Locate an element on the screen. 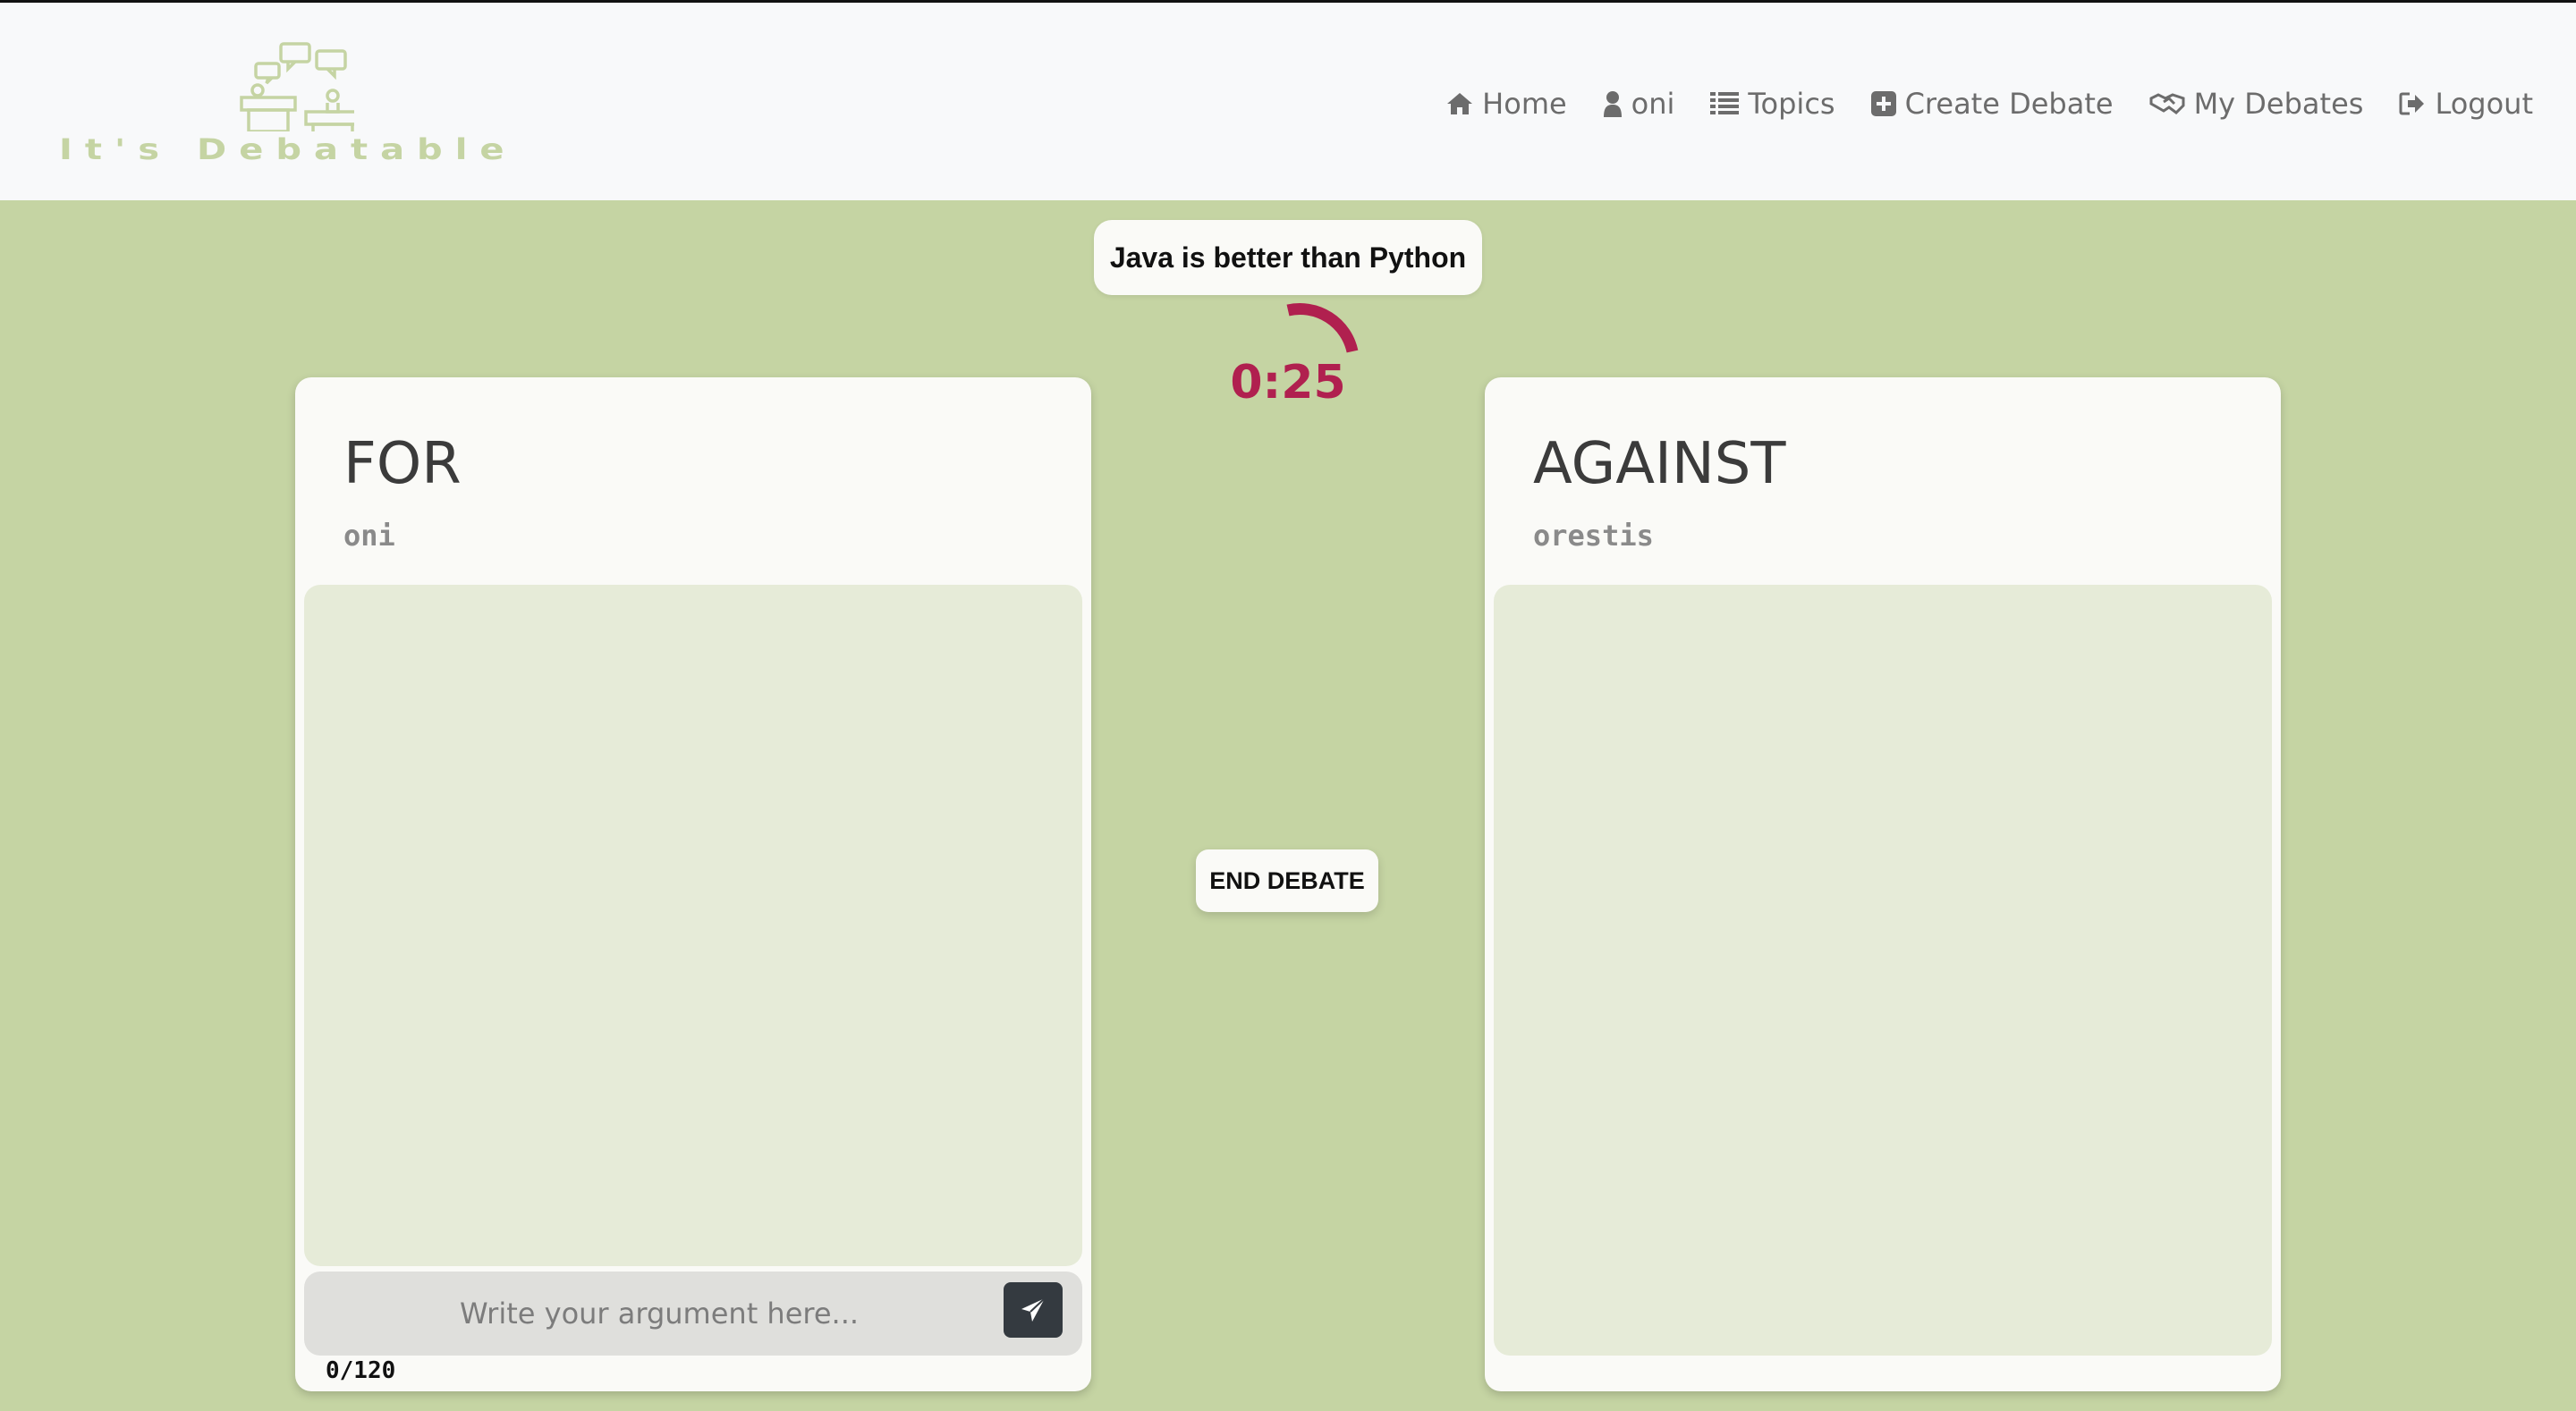 Image resolution: width=2576 pixels, height=1411 pixels. argument-input-container is located at coordinates (693, 1314).